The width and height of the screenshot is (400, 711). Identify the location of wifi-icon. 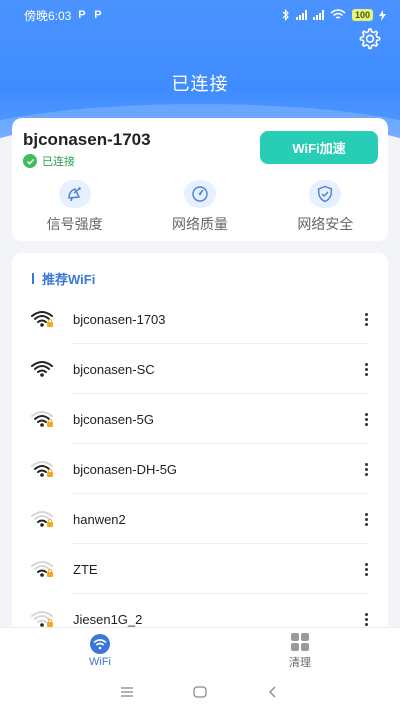
(100, 643).